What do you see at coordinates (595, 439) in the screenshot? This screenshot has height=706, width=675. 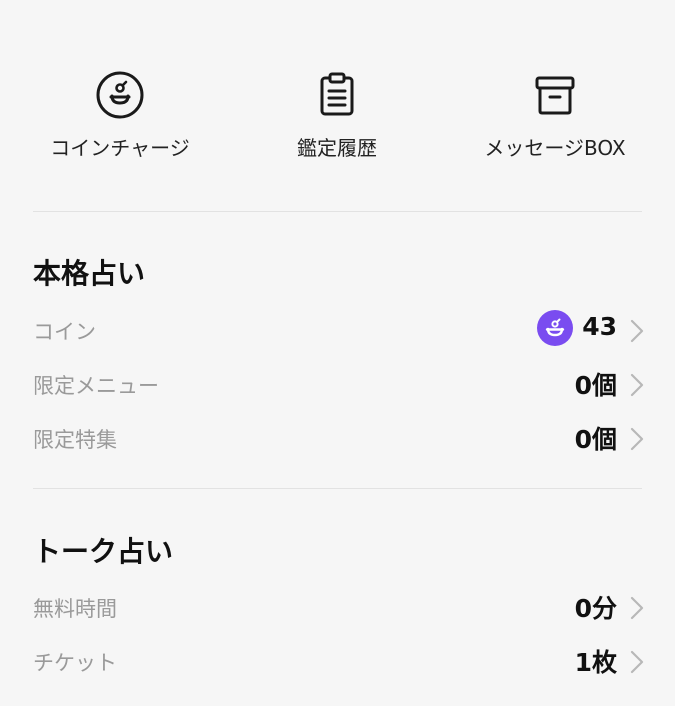 I see `limited-feature-value: 0個` at bounding box center [595, 439].